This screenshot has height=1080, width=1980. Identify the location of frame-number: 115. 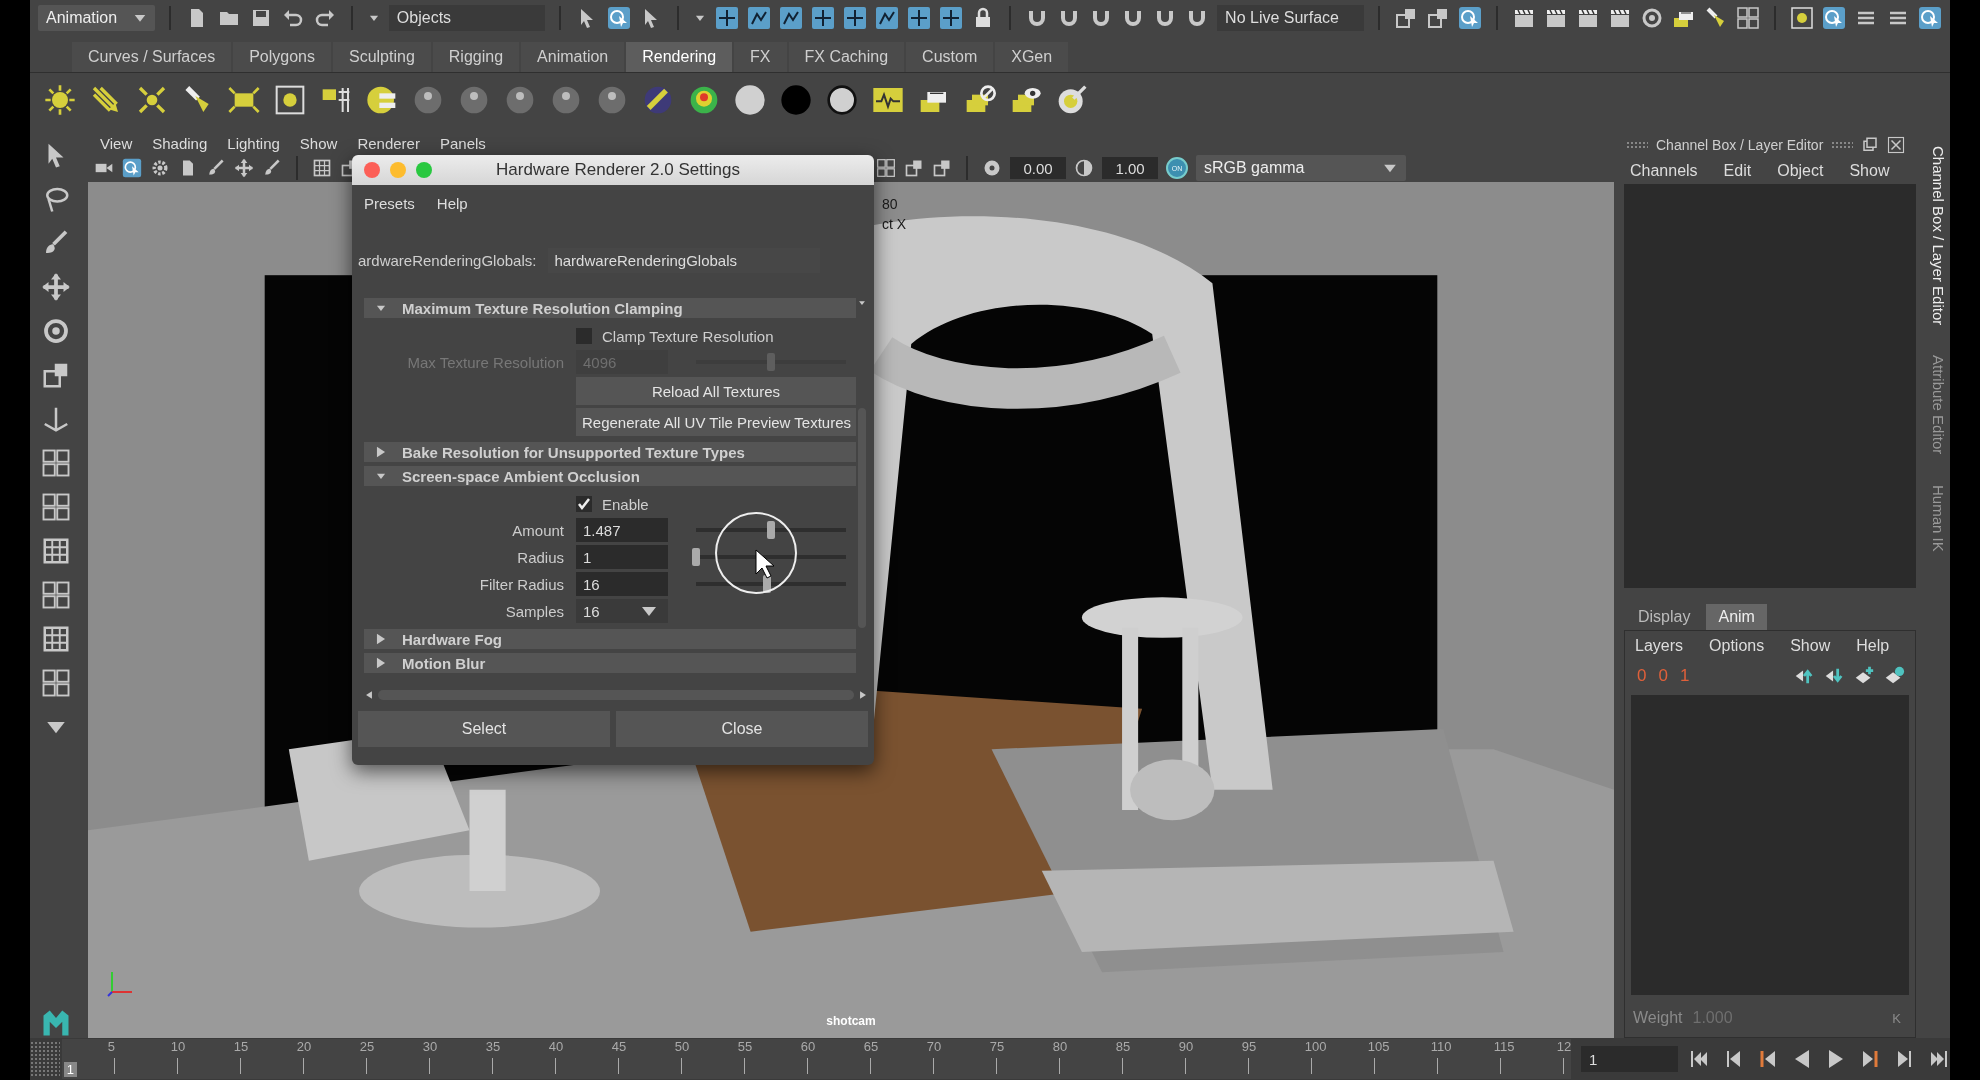
(1504, 1046).